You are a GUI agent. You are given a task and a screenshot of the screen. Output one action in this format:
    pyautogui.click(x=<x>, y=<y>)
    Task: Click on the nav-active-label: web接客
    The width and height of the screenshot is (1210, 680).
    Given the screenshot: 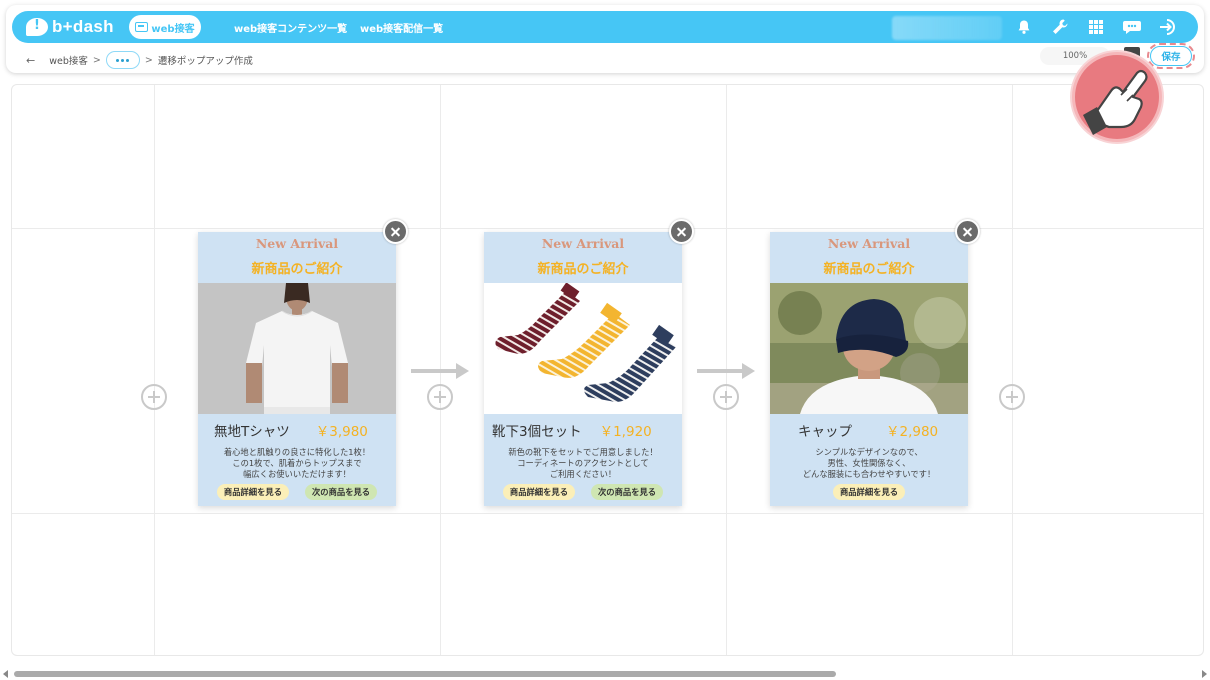 What is the action you would take?
    pyautogui.click(x=173, y=29)
    